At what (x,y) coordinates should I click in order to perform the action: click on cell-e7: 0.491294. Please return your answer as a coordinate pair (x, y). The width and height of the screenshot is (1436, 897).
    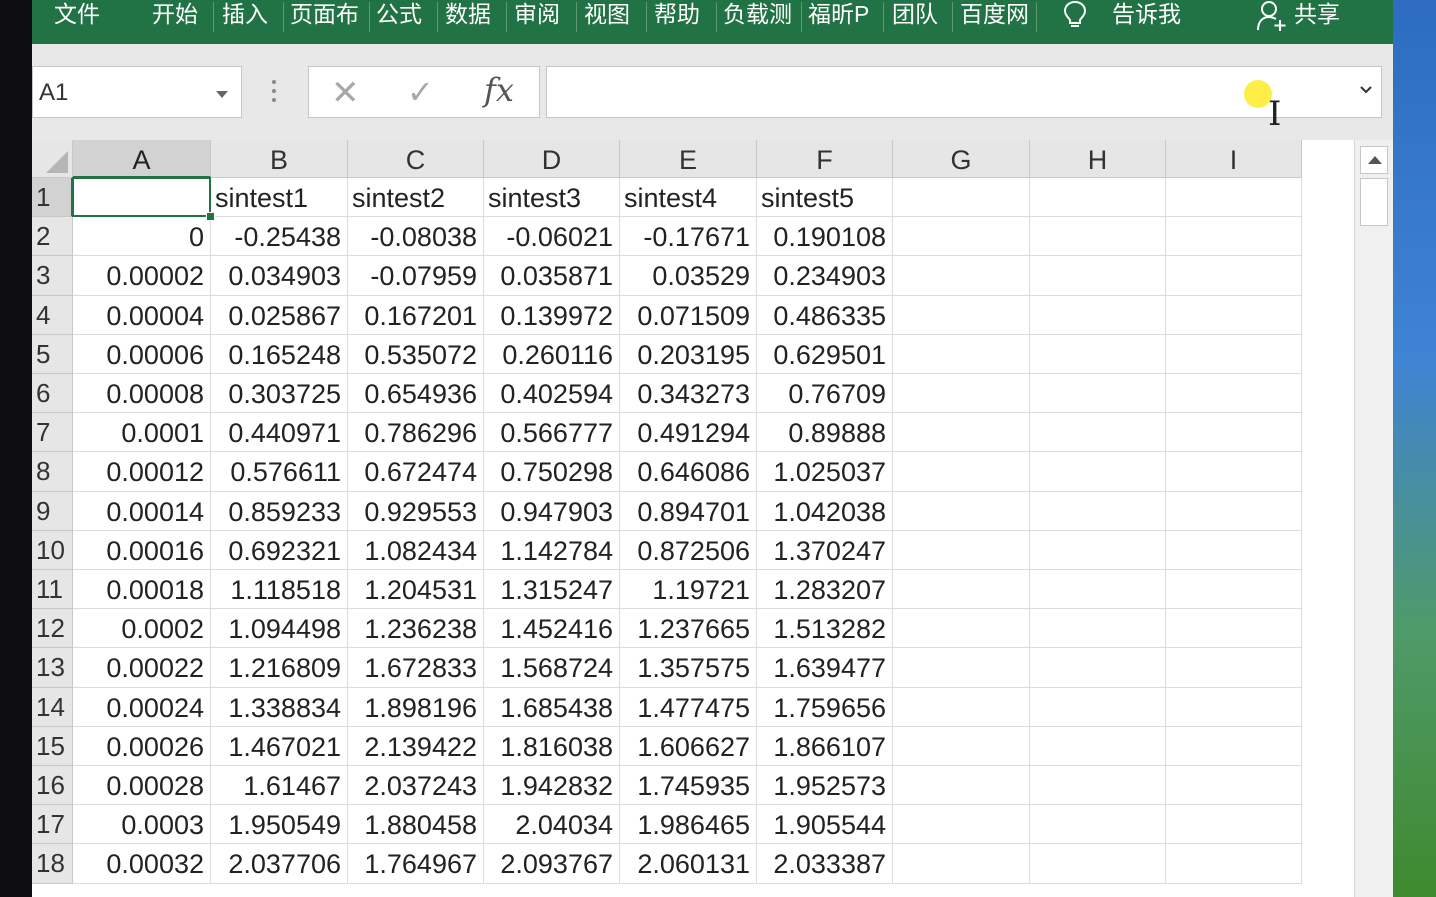
    Looking at the image, I should click on (688, 433).